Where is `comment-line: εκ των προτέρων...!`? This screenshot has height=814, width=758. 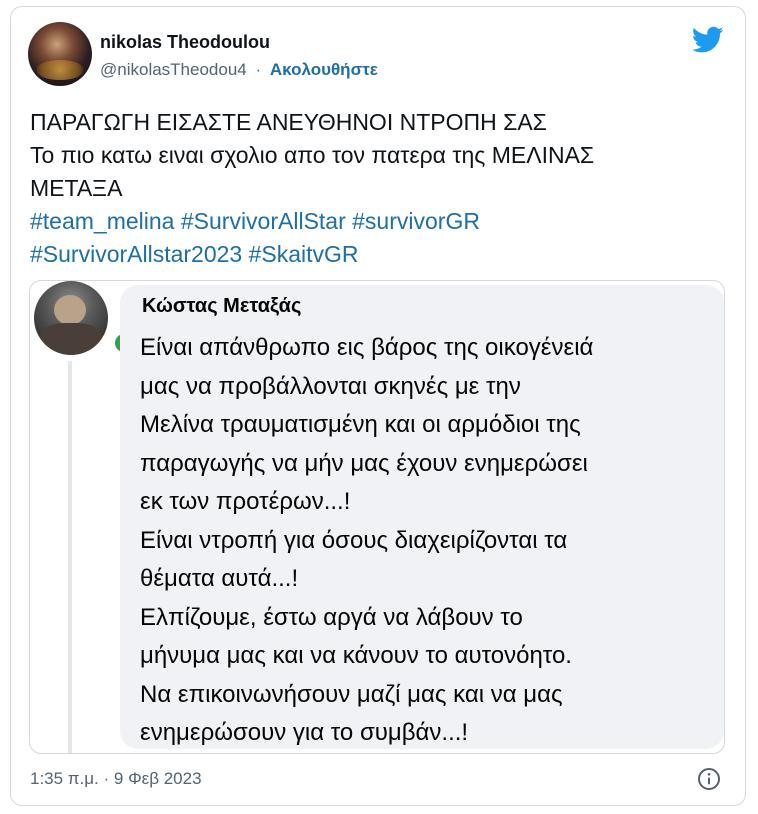
comment-line: εκ των προτέρων...! is located at coordinates (245, 501).